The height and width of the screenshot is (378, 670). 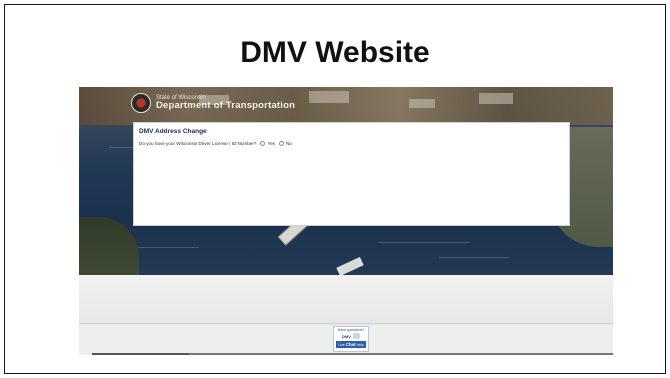 What do you see at coordinates (141, 354) in the screenshot?
I see `footer-bar-left` at bounding box center [141, 354].